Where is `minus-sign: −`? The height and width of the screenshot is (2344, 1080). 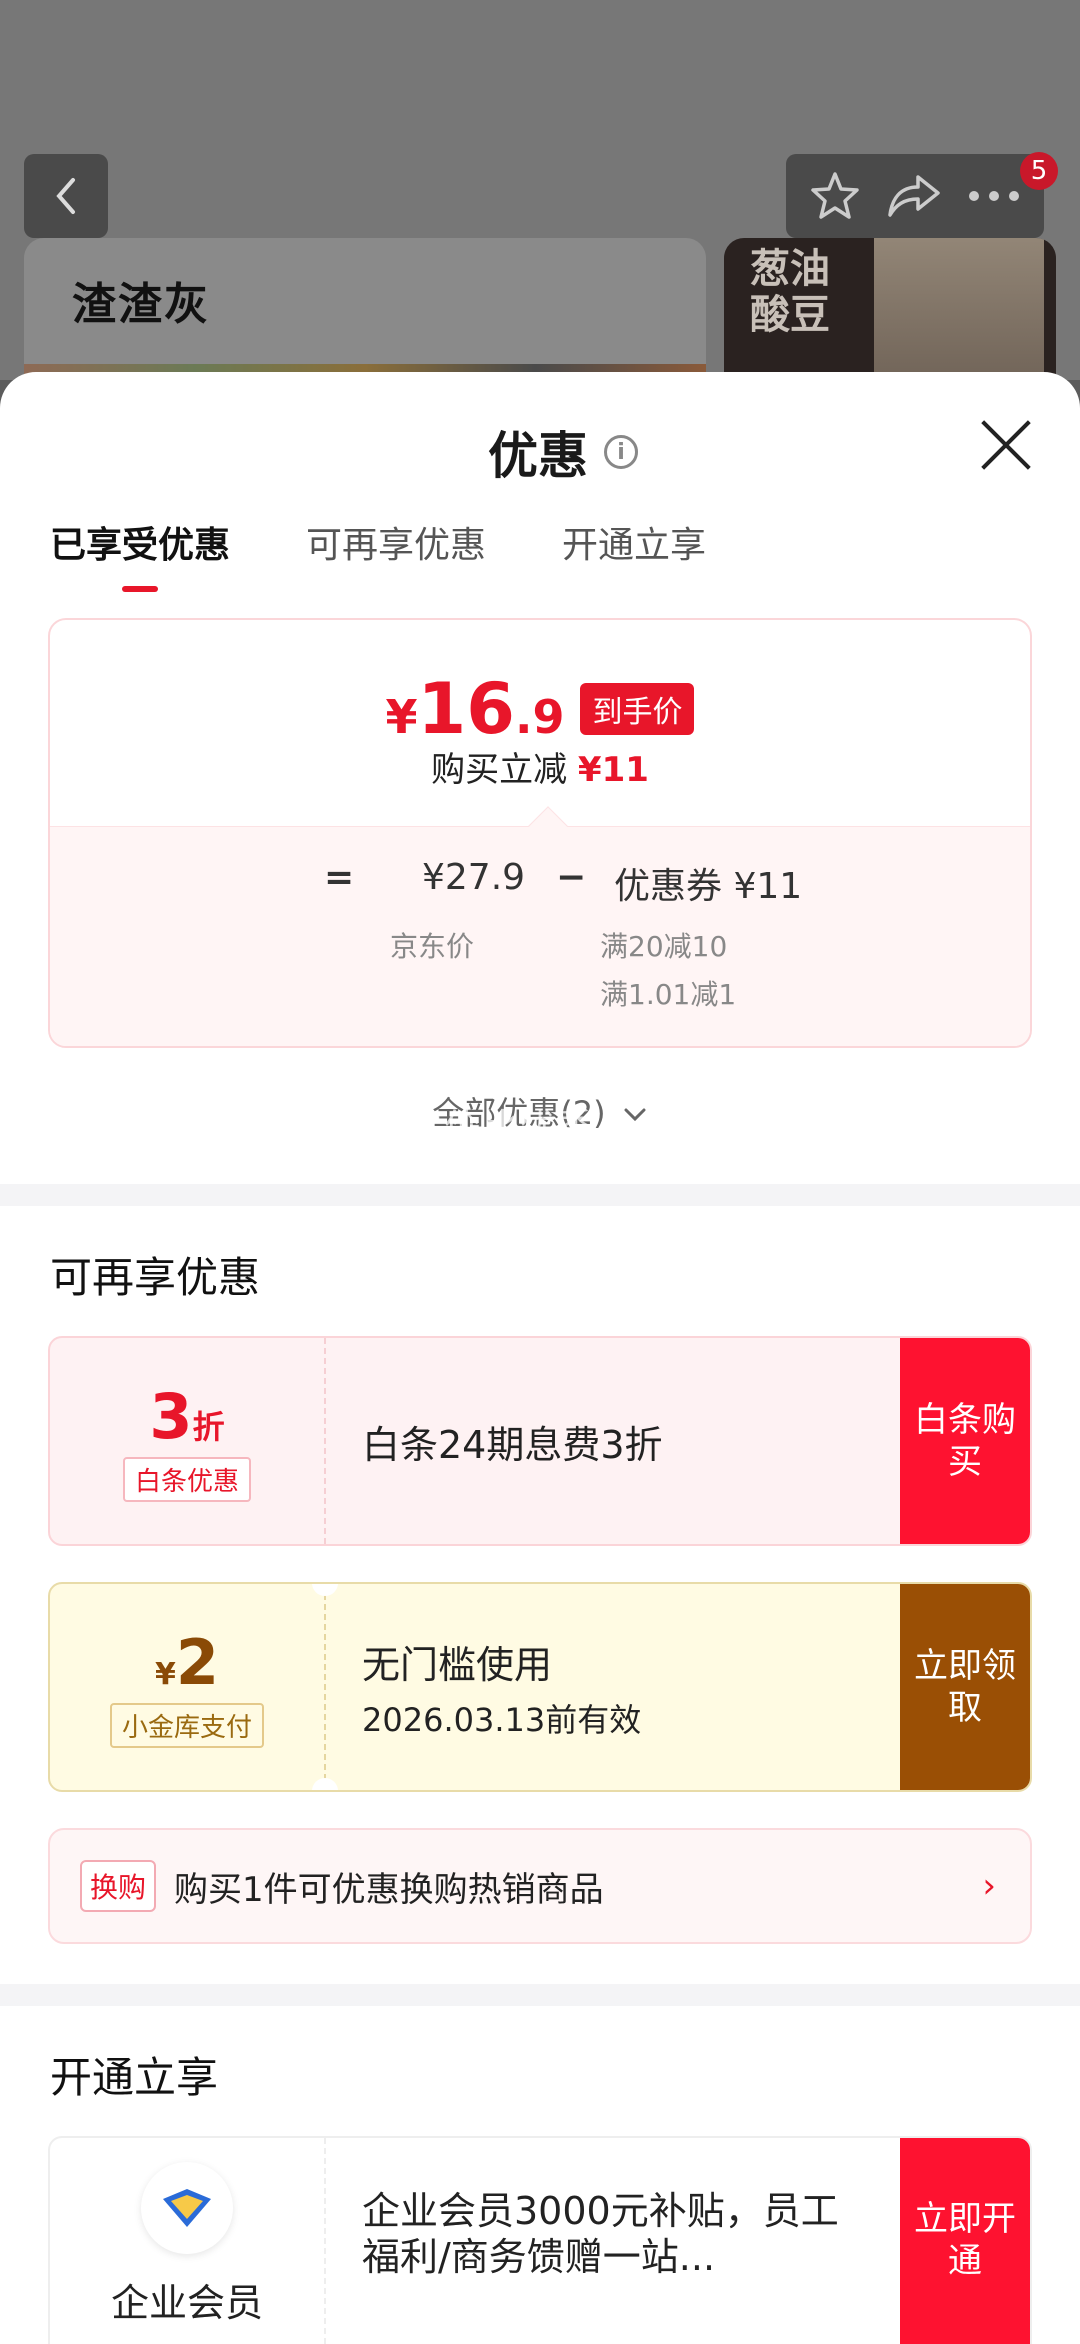
minus-sign: − is located at coordinates (571, 877).